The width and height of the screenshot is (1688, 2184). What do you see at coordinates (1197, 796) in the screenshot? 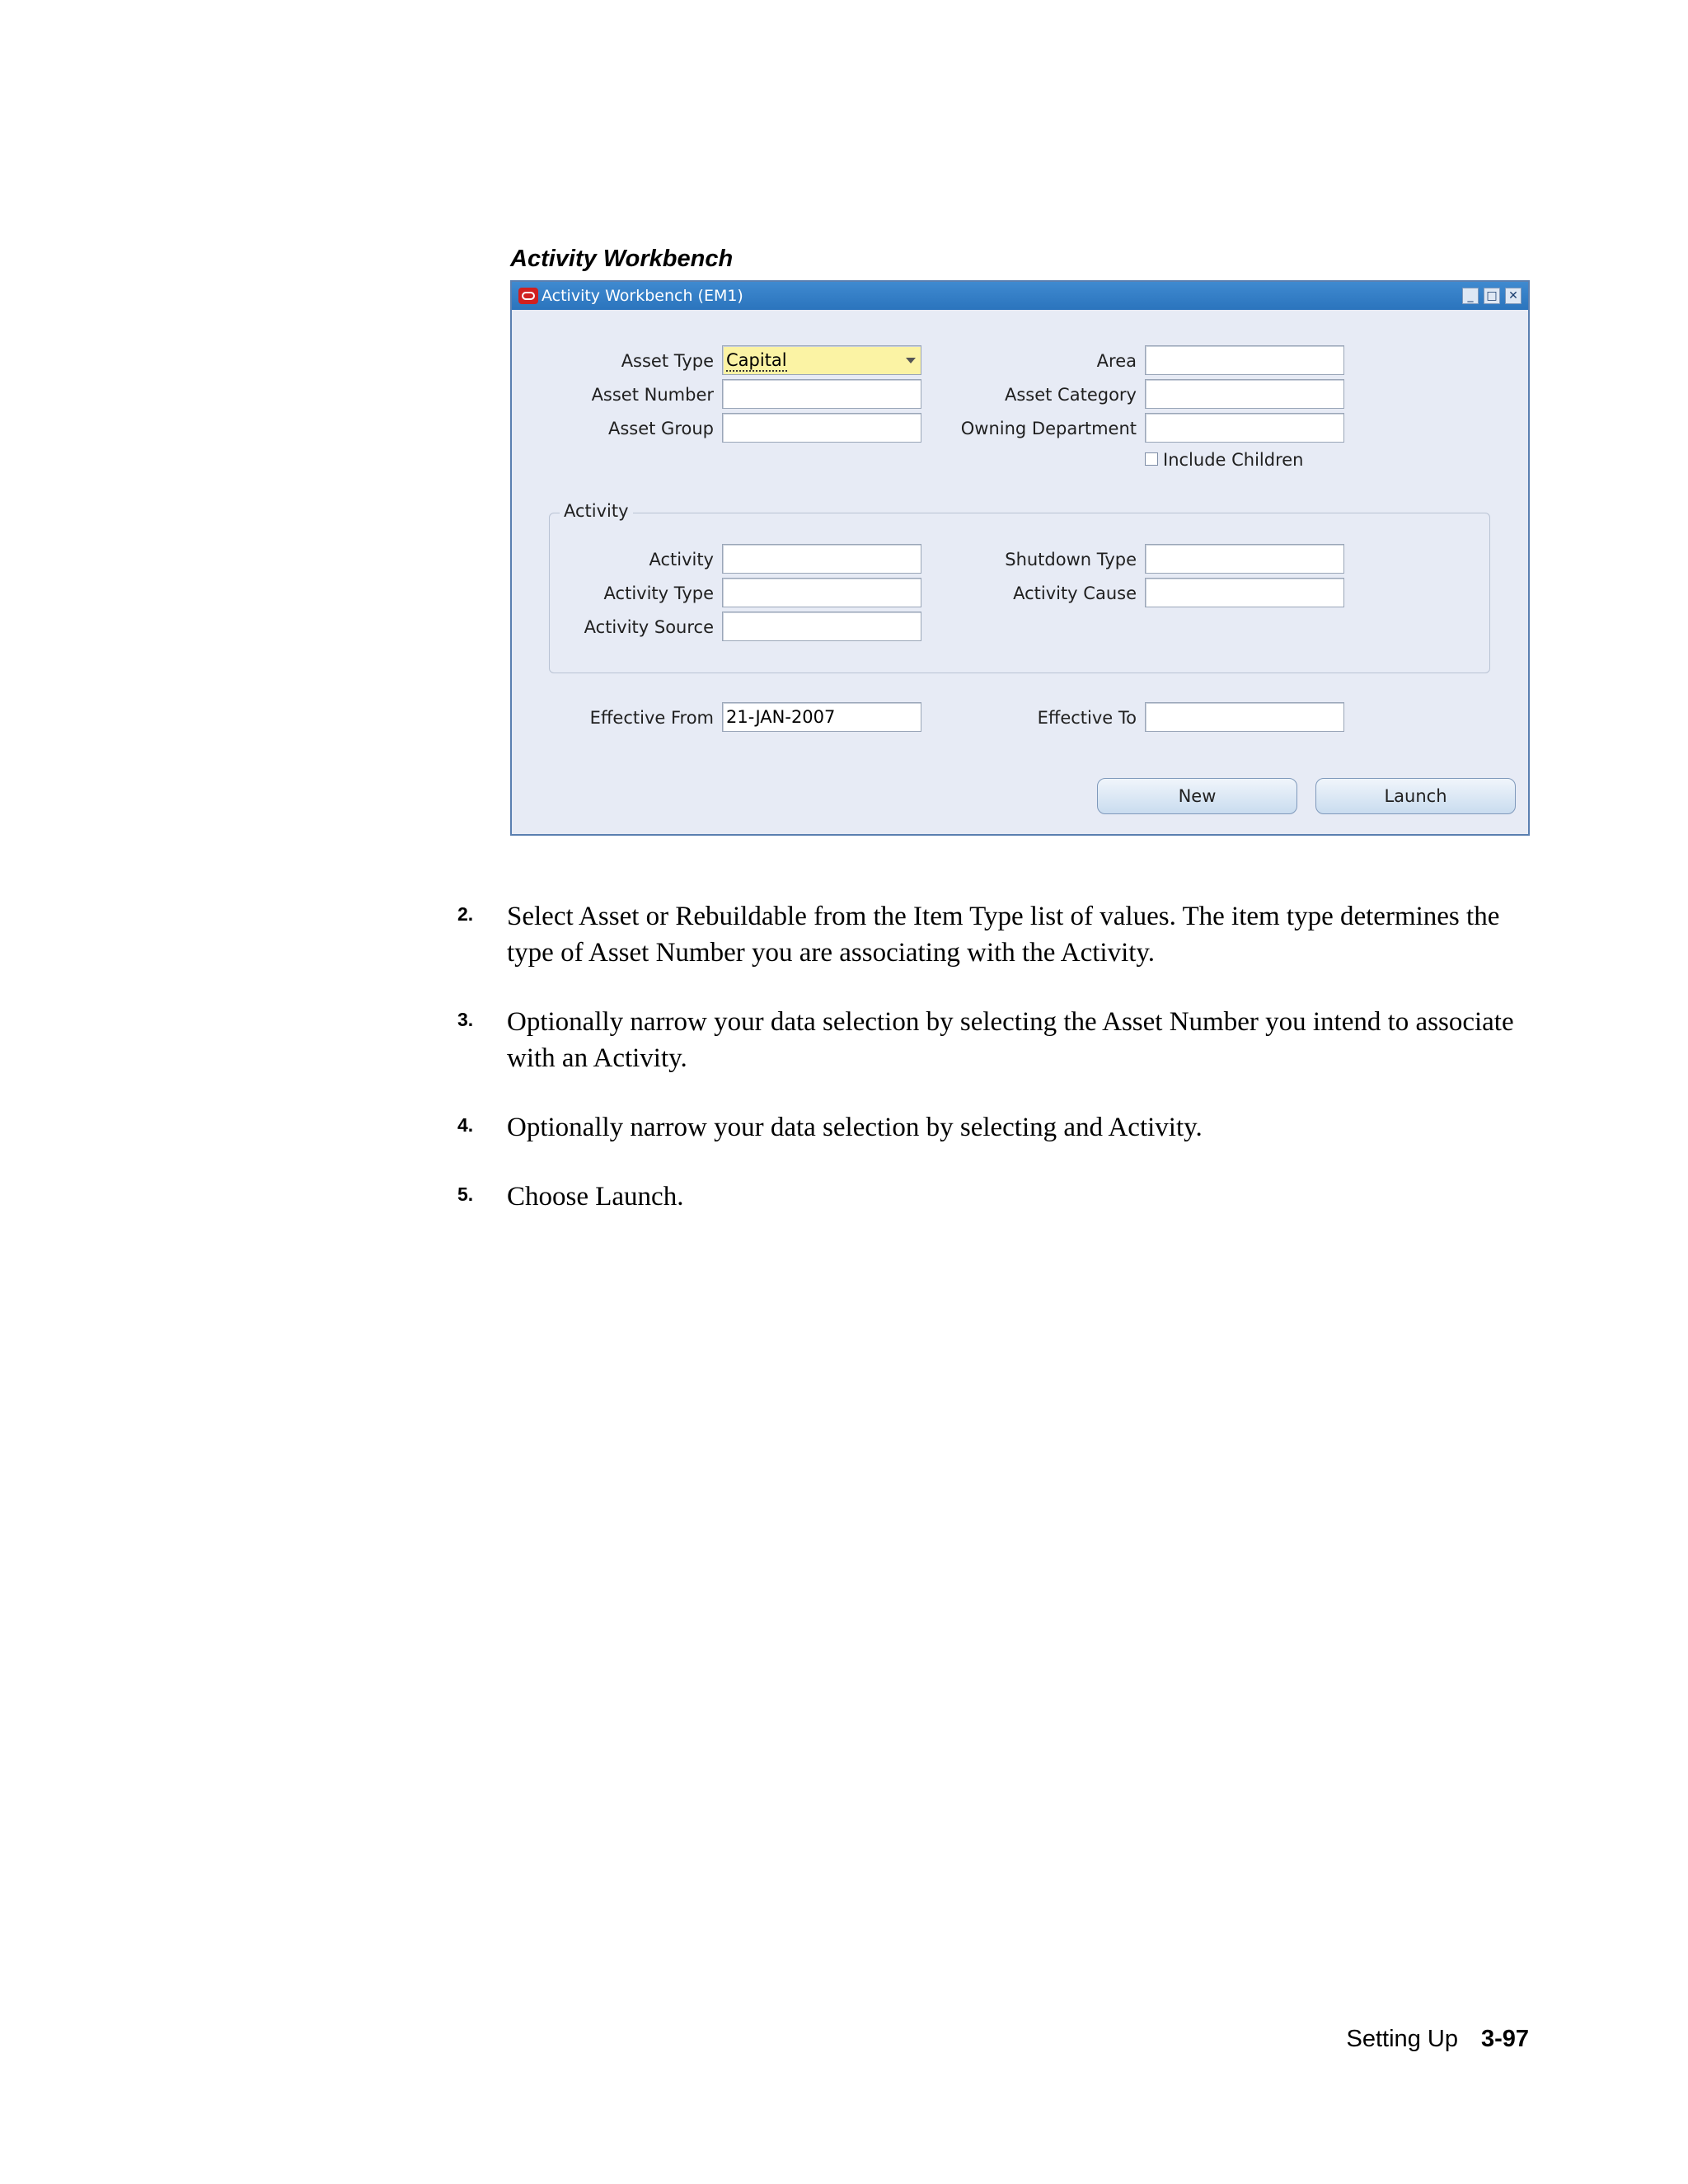
I see `new-button: New` at bounding box center [1197, 796].